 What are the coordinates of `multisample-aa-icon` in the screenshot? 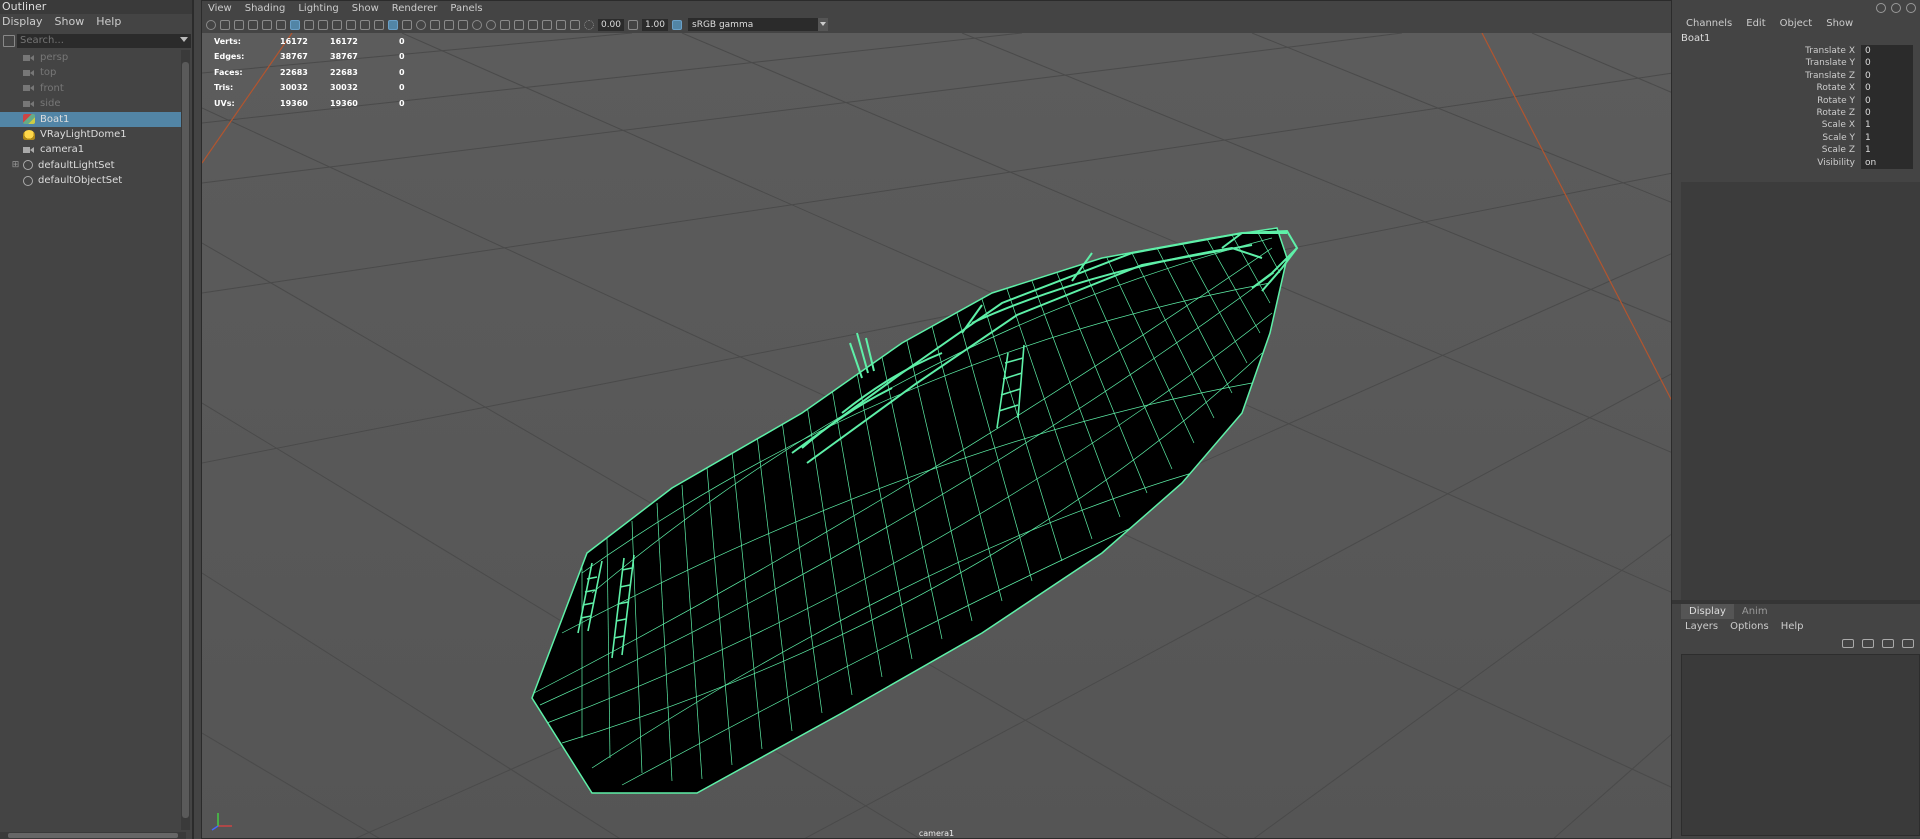 It's located at (519, 24).